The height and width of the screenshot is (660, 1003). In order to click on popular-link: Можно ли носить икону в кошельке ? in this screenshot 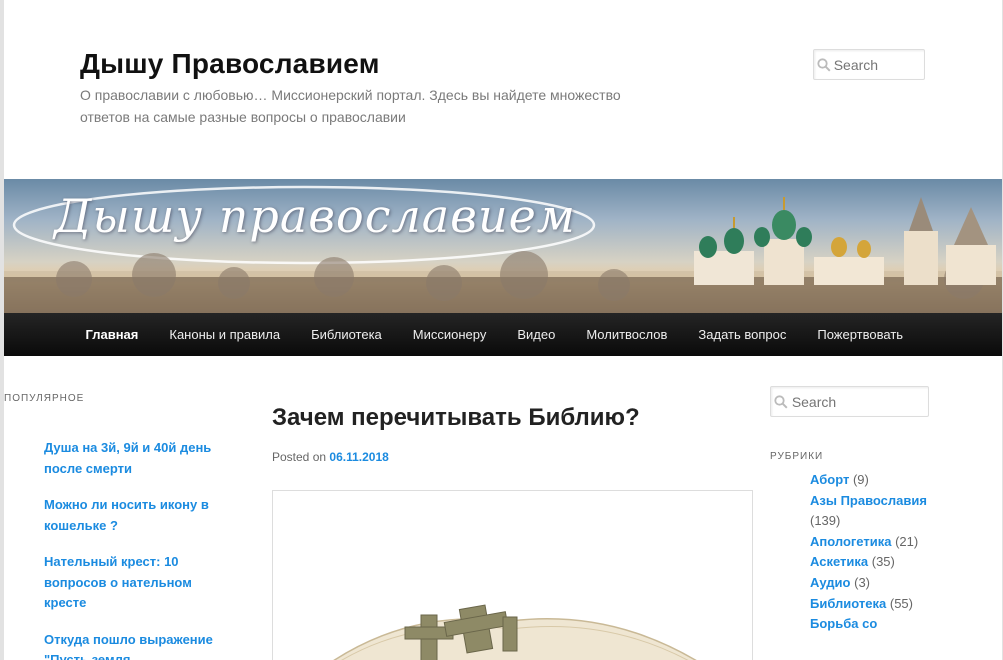, I will do `click(126, 515)`.